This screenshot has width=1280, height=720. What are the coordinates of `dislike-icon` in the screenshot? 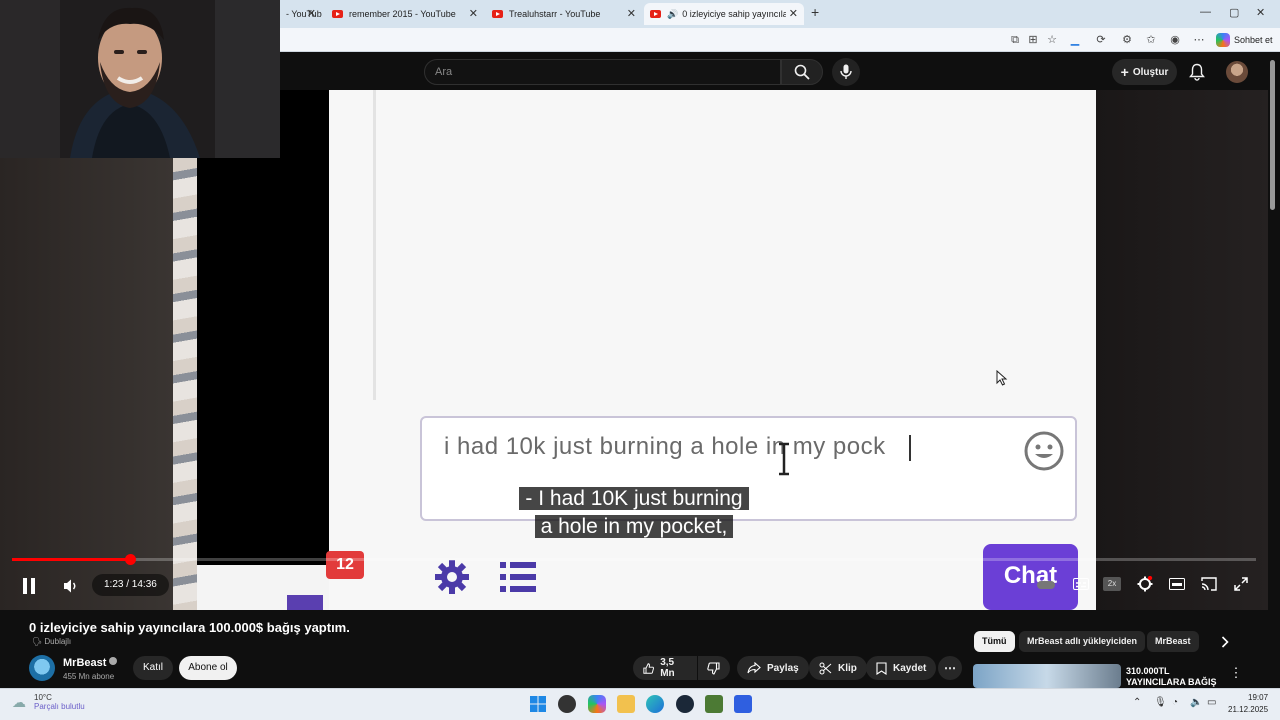 It's located at (713, 668).